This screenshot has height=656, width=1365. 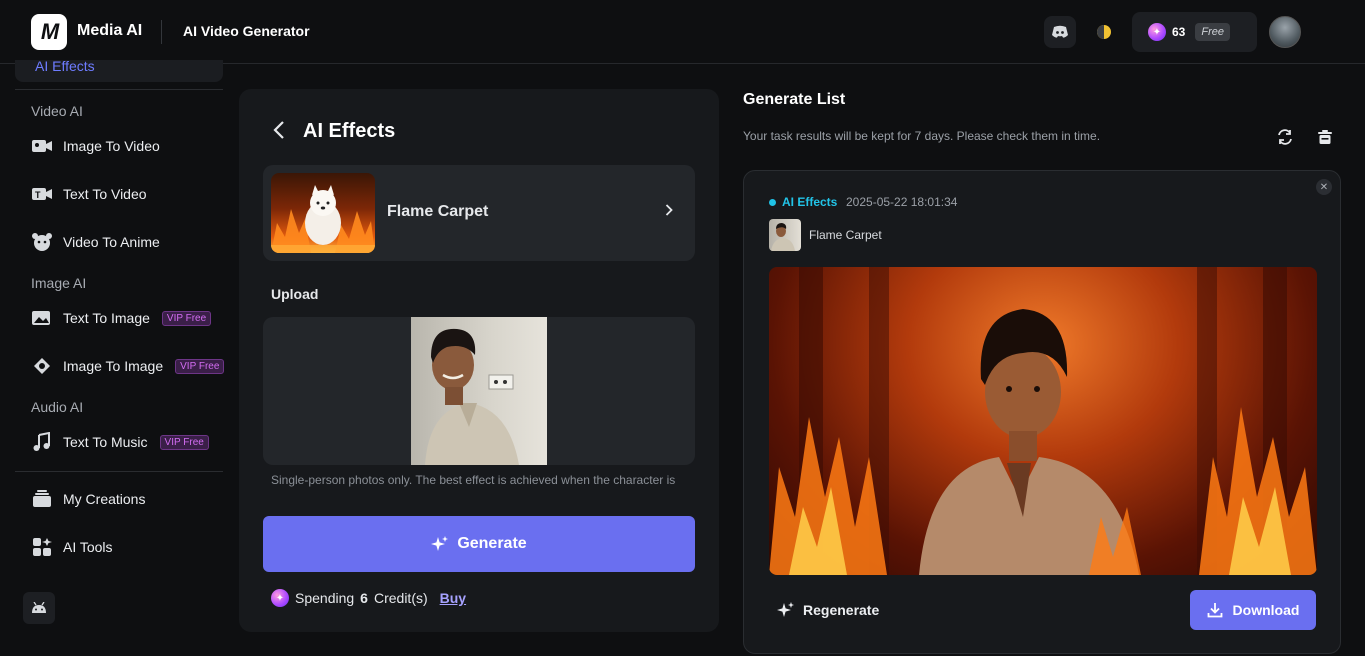 I want to click on spending-info: ✦ Spending 6 Credit(s) Buy, so click(x=368, y=598).